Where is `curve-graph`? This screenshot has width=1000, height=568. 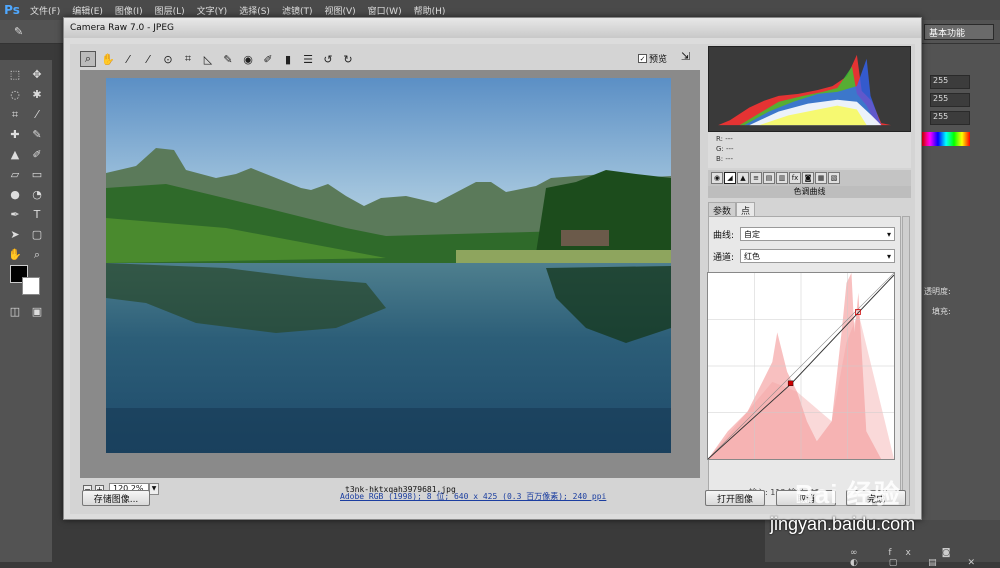 curve-graph is located at coordinates (801, 366).